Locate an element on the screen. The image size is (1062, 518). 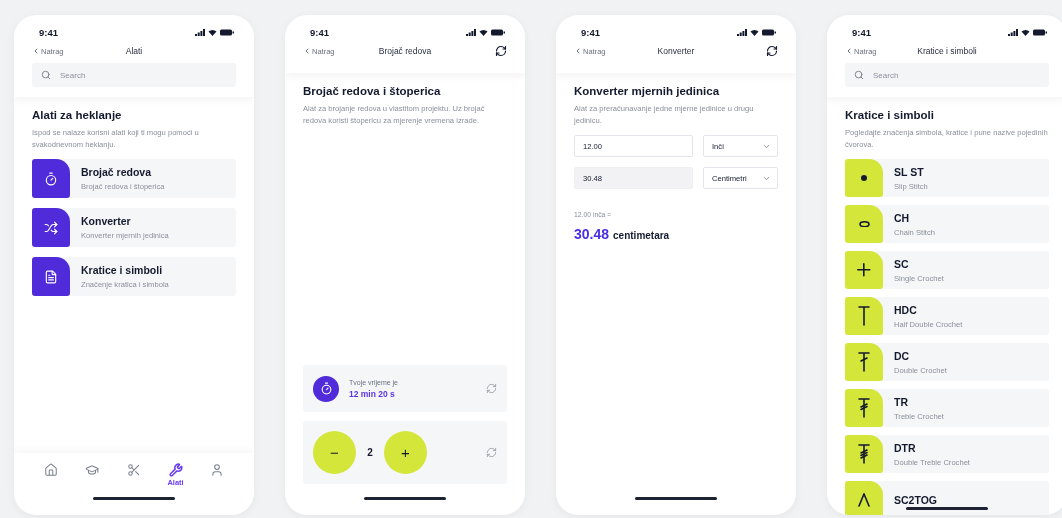
result-unit: centimetara is located at coordinates (641, 235).